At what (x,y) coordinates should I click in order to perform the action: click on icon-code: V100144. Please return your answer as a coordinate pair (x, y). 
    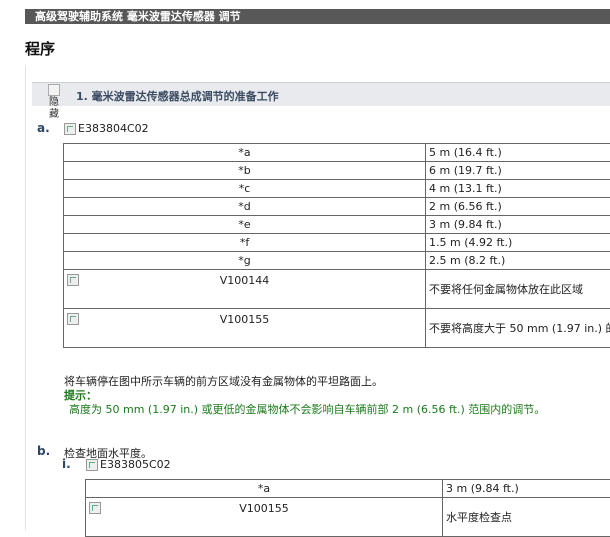
    Looking at the image, I should click on (244, 280).